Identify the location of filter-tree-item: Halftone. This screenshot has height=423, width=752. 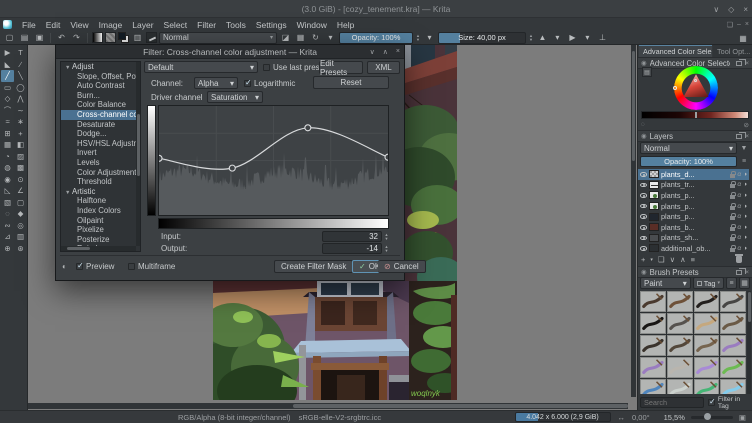
(100, 201).